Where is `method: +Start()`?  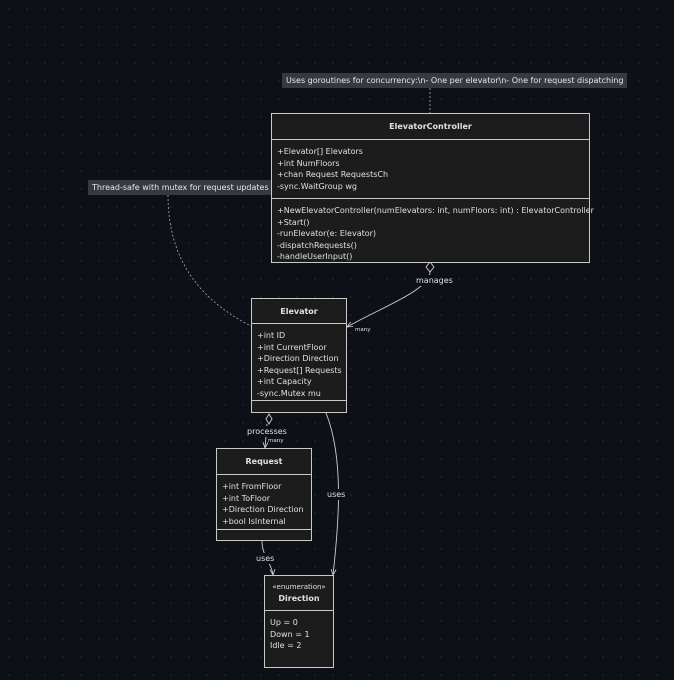 method: +Start() is located at coordinates (293, 222).